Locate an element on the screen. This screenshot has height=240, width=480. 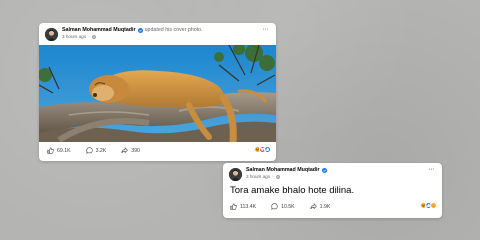
post-stats: 69.1K 3.2K 390 is located at coordinates (101, 150).